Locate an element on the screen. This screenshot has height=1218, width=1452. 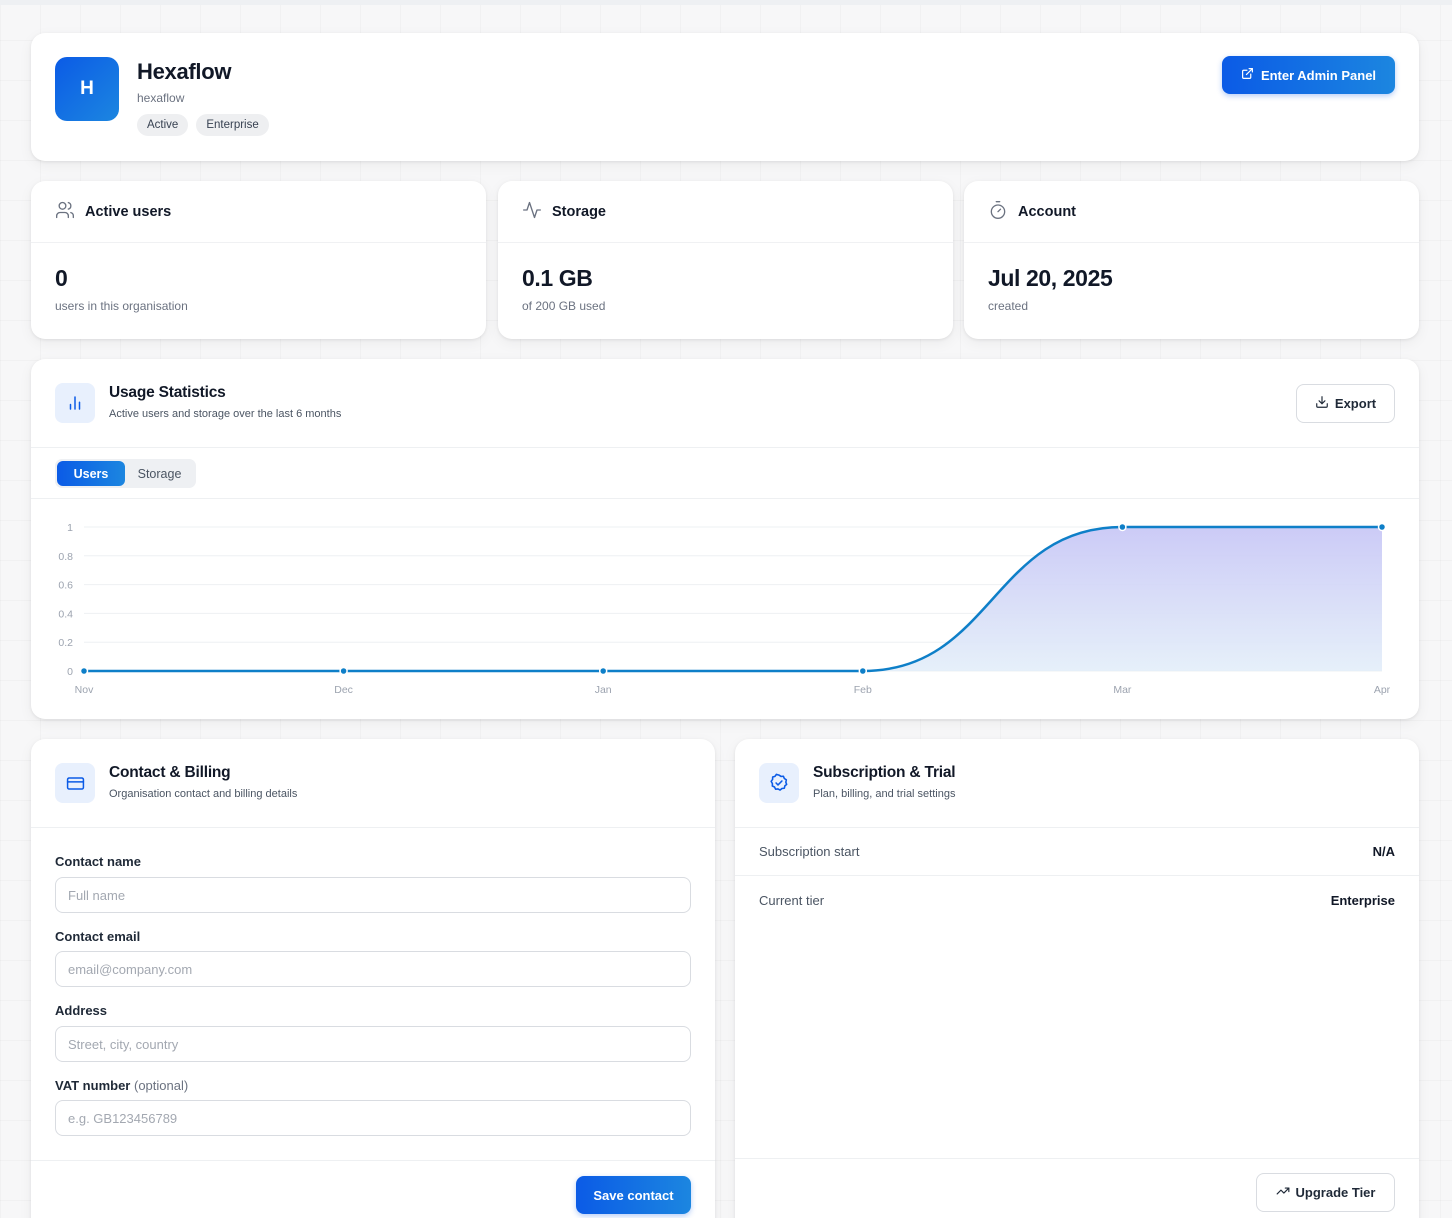
optional-hint: (optional) is located at coordinates (161, 1085).